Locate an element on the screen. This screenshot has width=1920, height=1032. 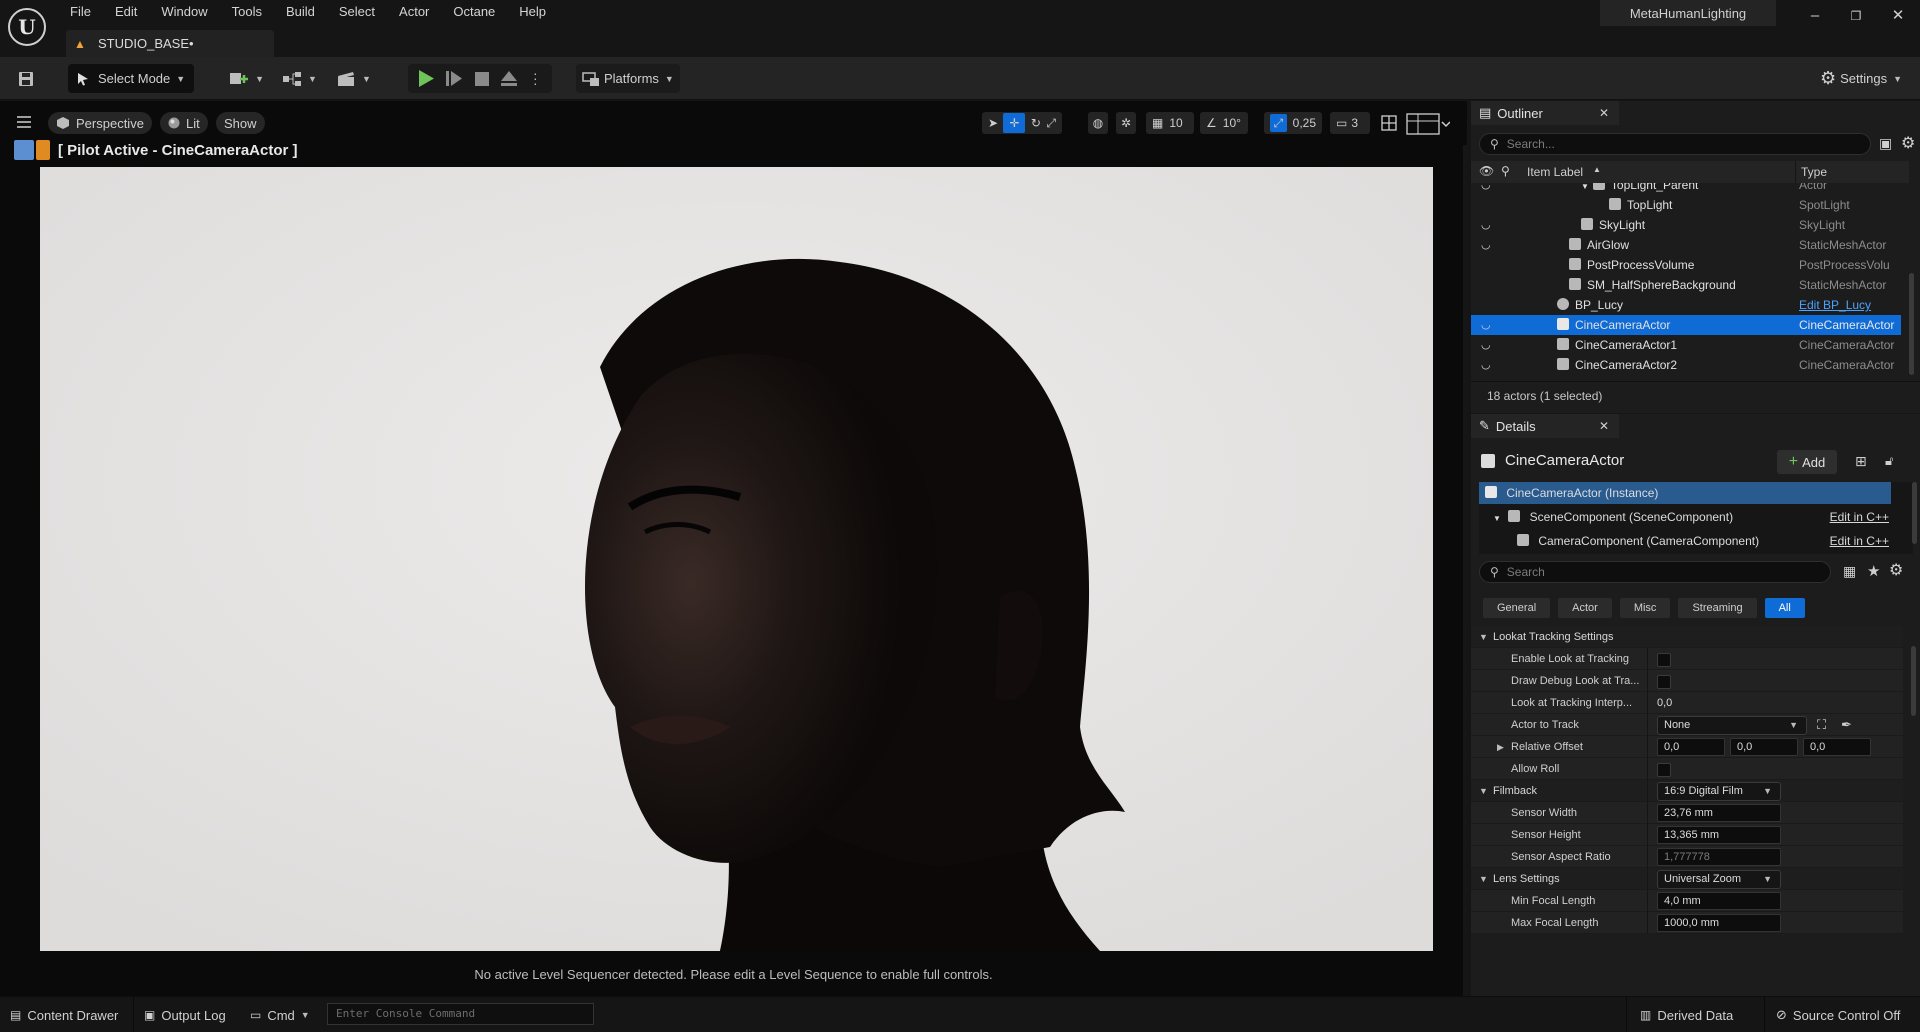
draw-debug-checkbox is located at coordinates (1664, 682).